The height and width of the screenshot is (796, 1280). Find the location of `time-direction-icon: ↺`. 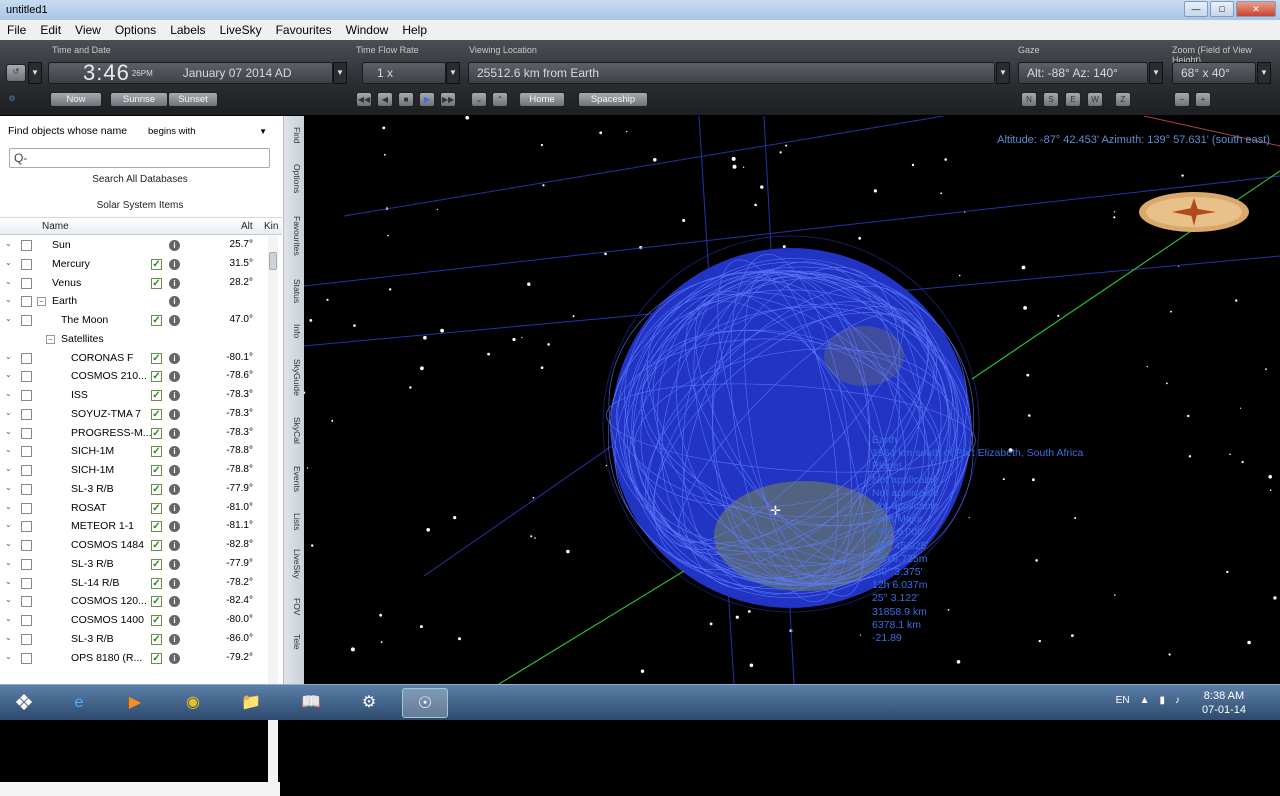

time-direction-icon: ↺ is located at coordinates (16, 73).